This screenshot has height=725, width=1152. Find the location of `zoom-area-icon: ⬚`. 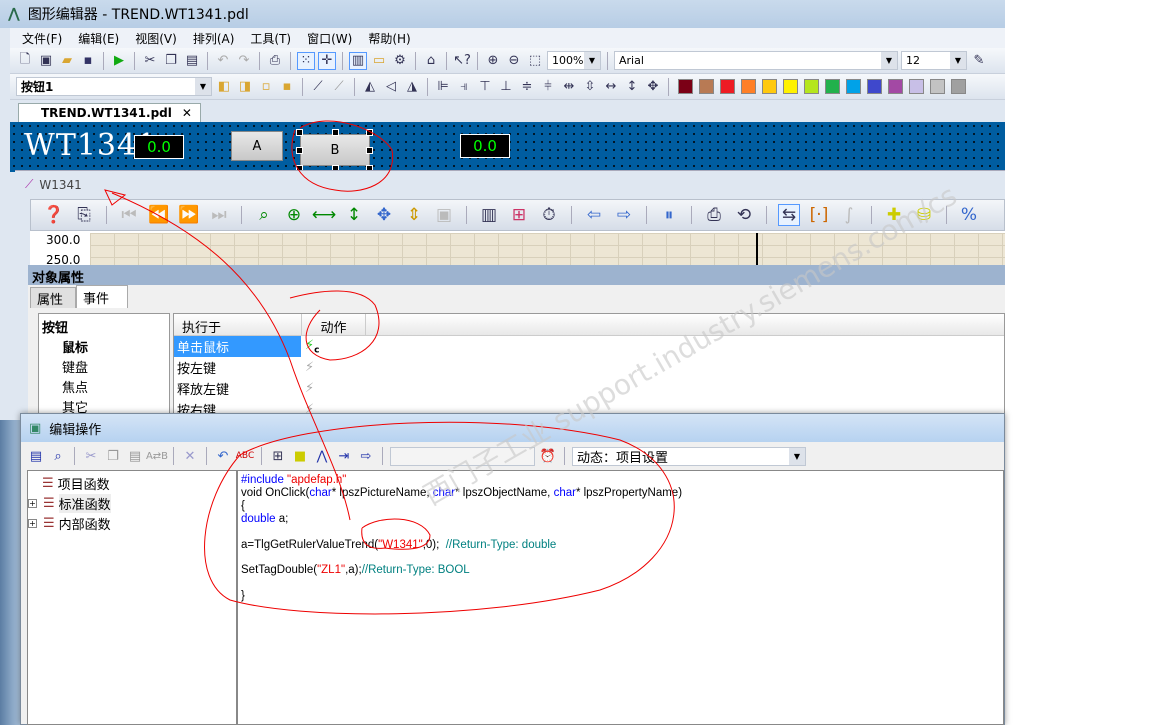

zoom-area-icon: ⬚ is located at coordinates (535, 61).